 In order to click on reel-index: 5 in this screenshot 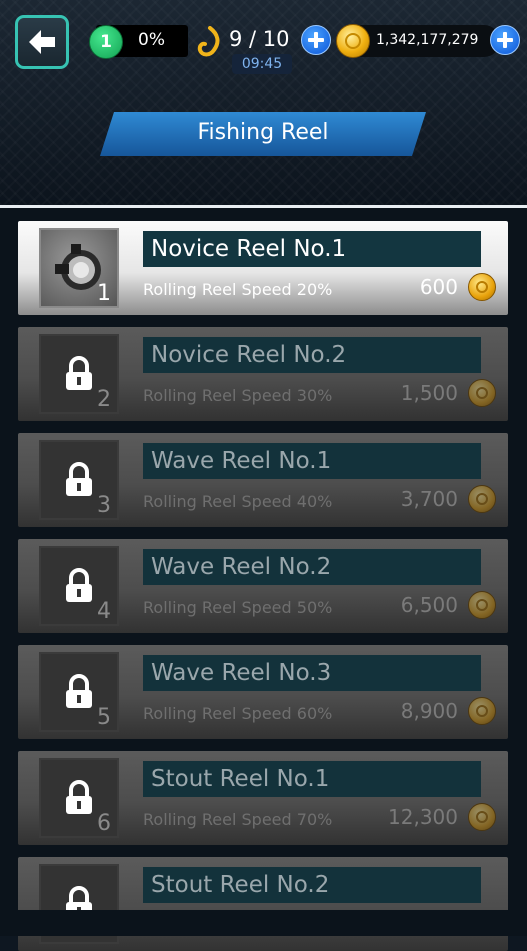, I will do `click(104, 717)`.